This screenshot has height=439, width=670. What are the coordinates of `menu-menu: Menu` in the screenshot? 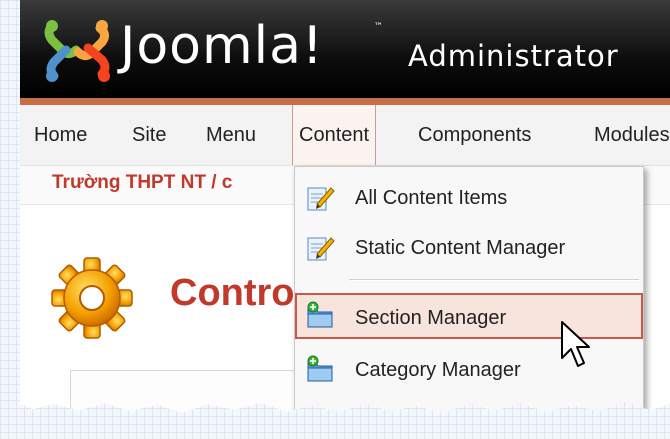 It's located at (231, 135).